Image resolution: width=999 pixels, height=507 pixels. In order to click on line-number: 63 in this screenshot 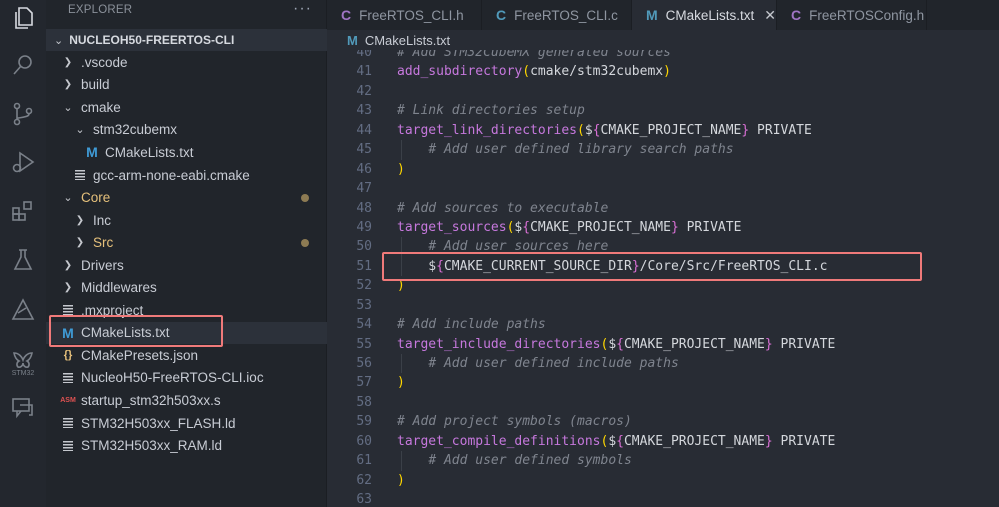, I will do `click(364, 499)`.